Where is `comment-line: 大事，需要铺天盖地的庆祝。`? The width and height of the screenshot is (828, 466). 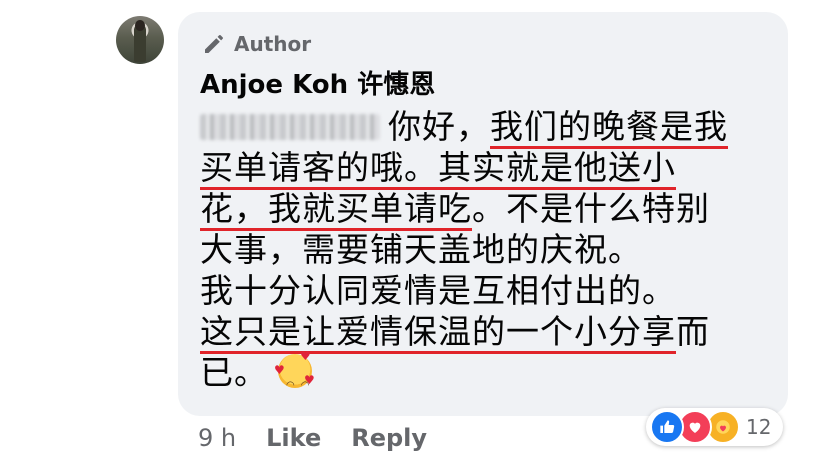 comment-line: 大事，需要铺天盖地的庆祝。 is located at coordinates (480, 249).